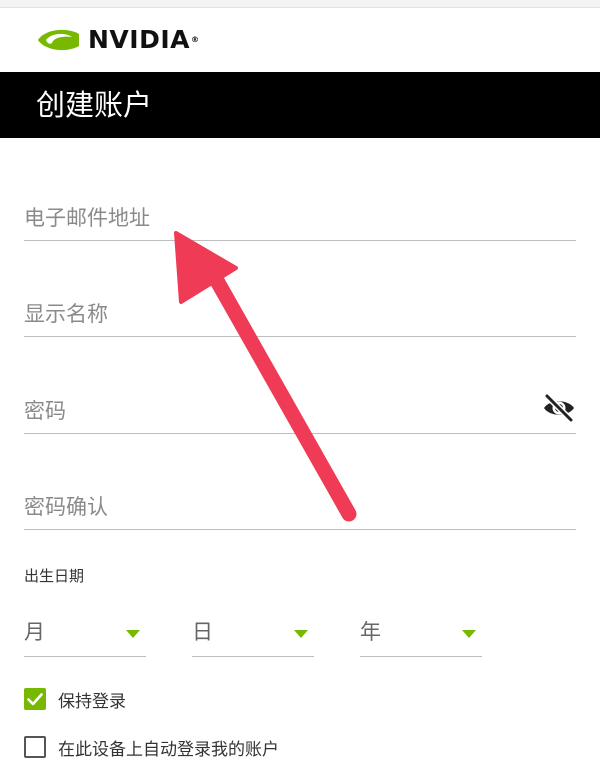 The image size is (600, 760). Describe the element at coordinates (559, 408) in the screenshot. I see `hide-password-icon` at that location.